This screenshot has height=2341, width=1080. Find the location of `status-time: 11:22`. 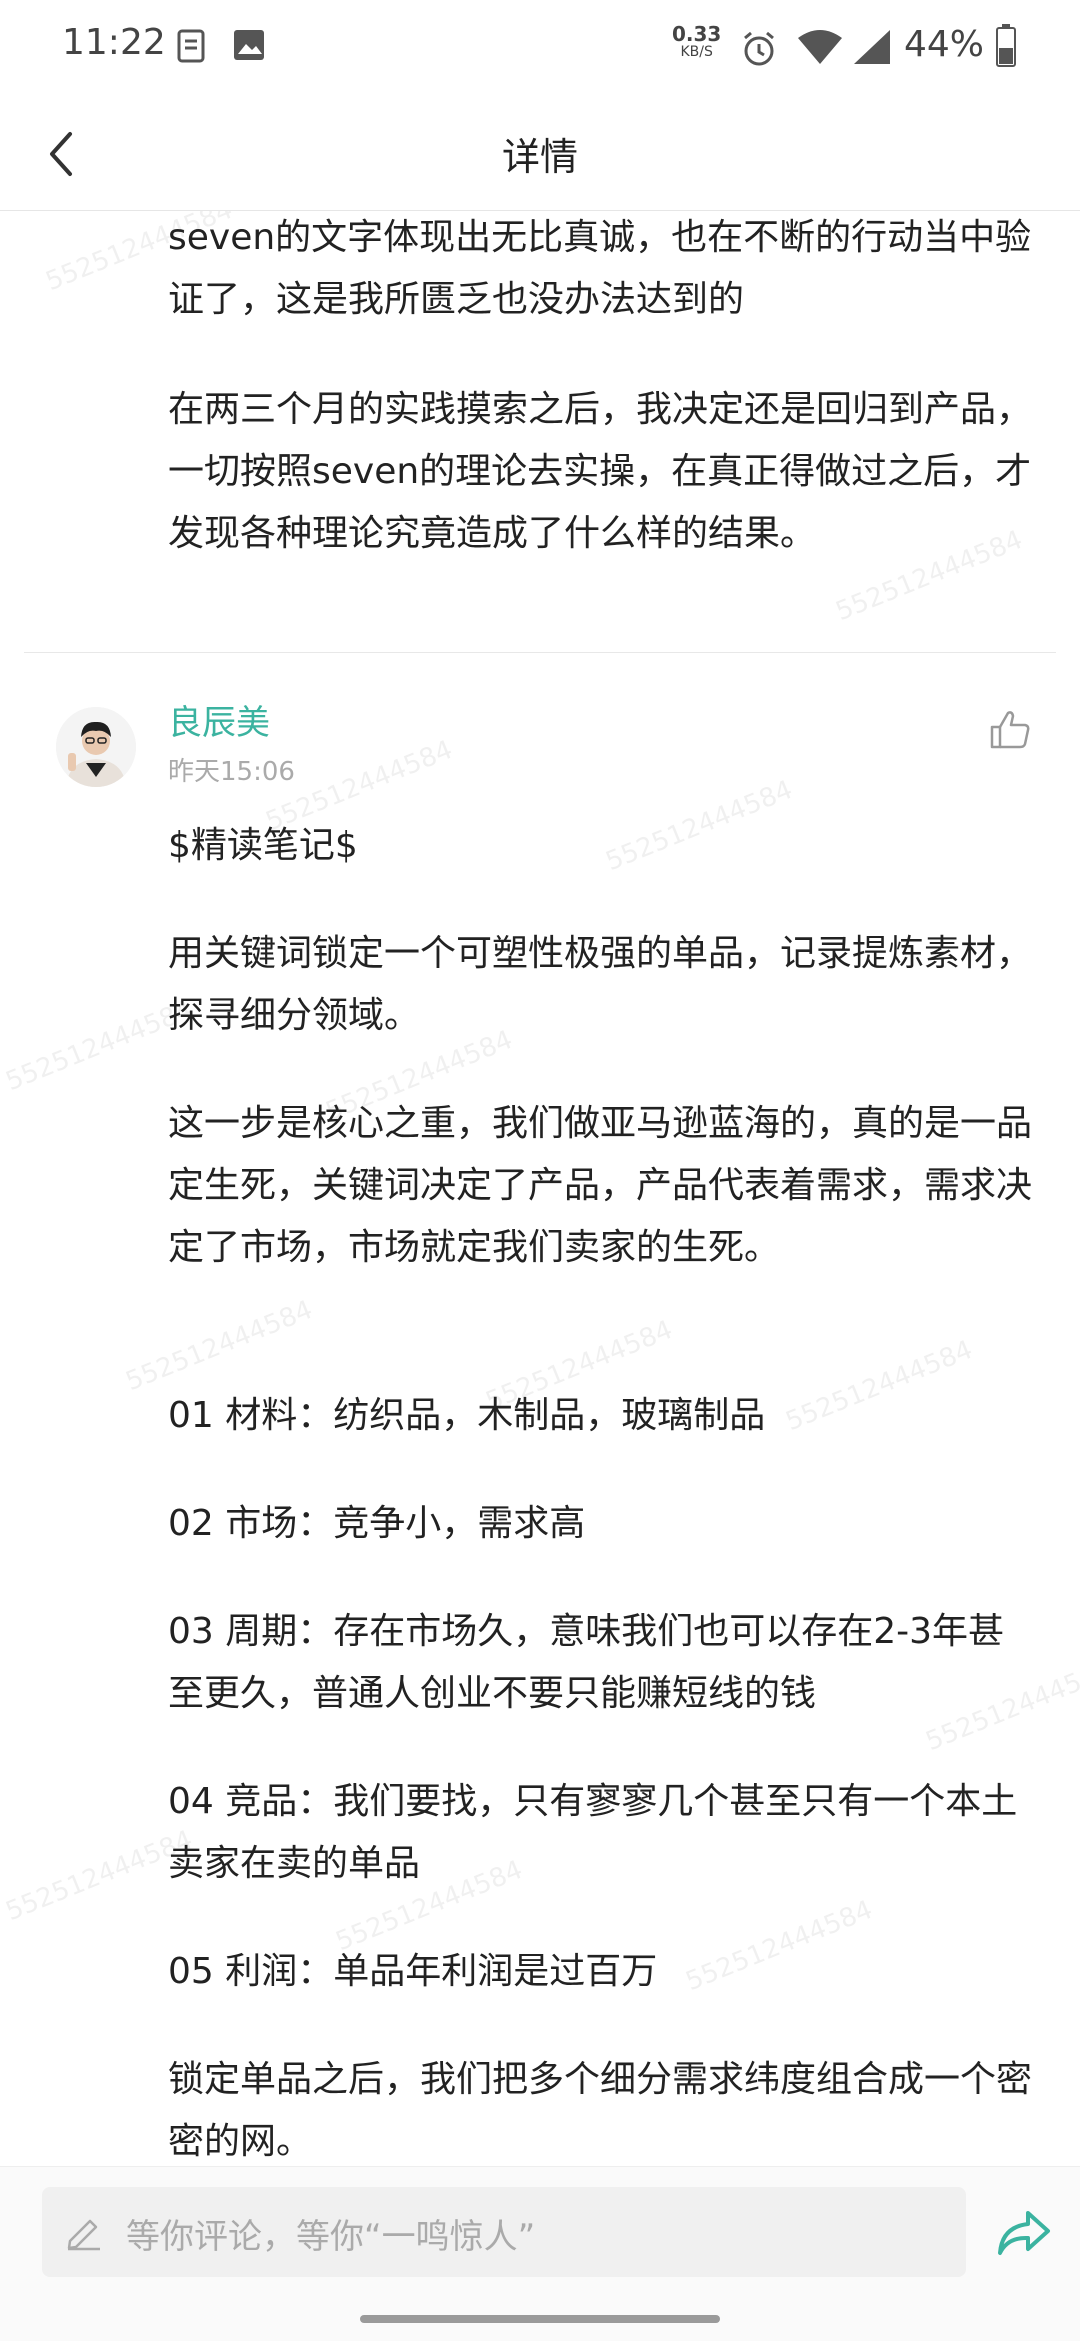

status-time: 11:22 is located at coordinates (114, 42).